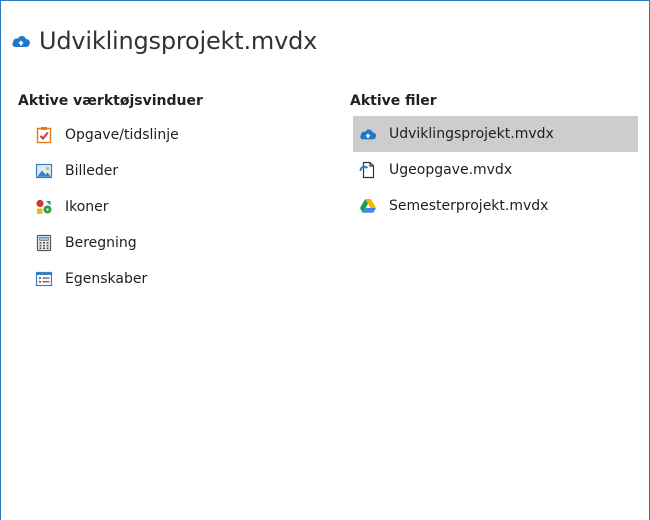 The width and height of the screenshot is (650, 520). I want to click on tool-window-label: Ikoner, so click(87, 207).